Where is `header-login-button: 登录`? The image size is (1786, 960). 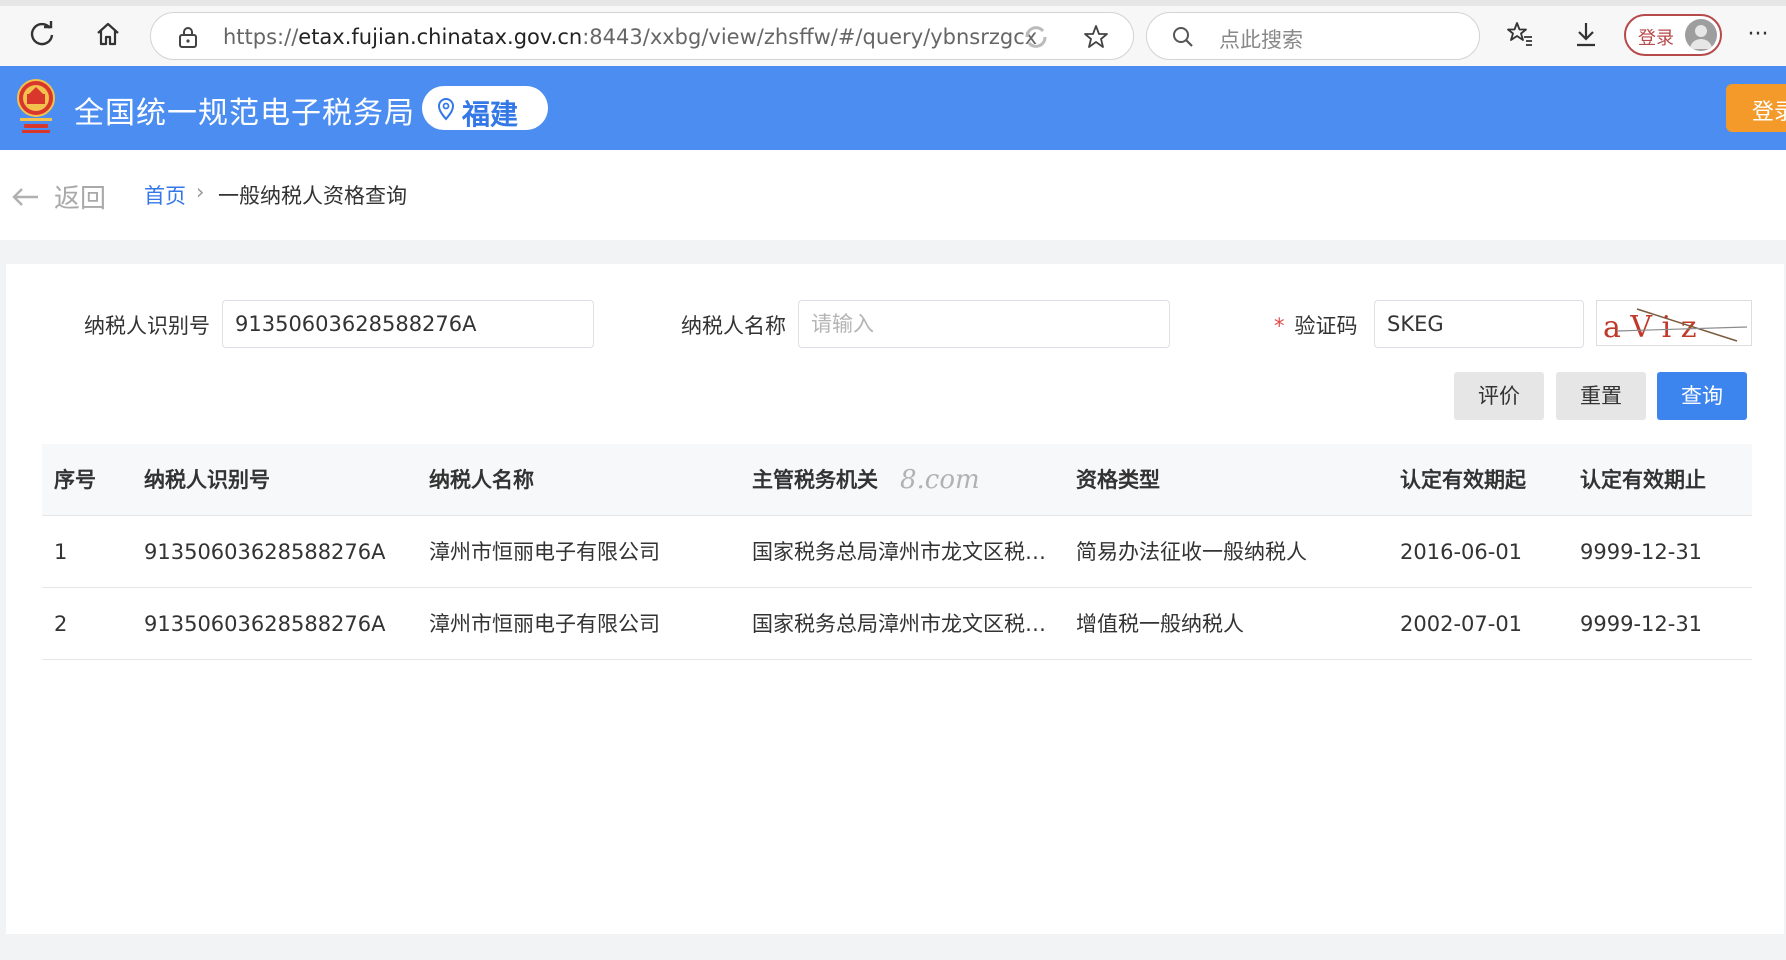
header-login-button: 登录 is located at coordinates (1756, 108).